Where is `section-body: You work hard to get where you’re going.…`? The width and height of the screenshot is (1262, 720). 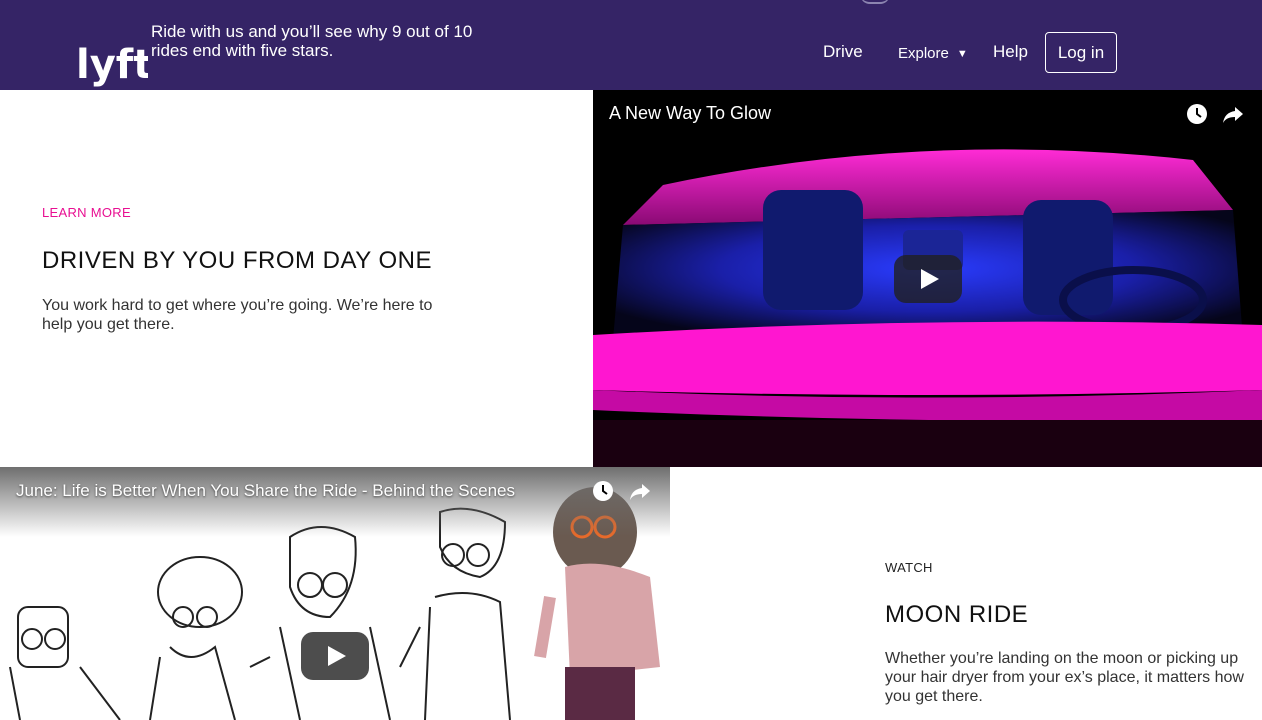 section-body: You work hard to get where you’re going.… is located at coordinates (237, 315).